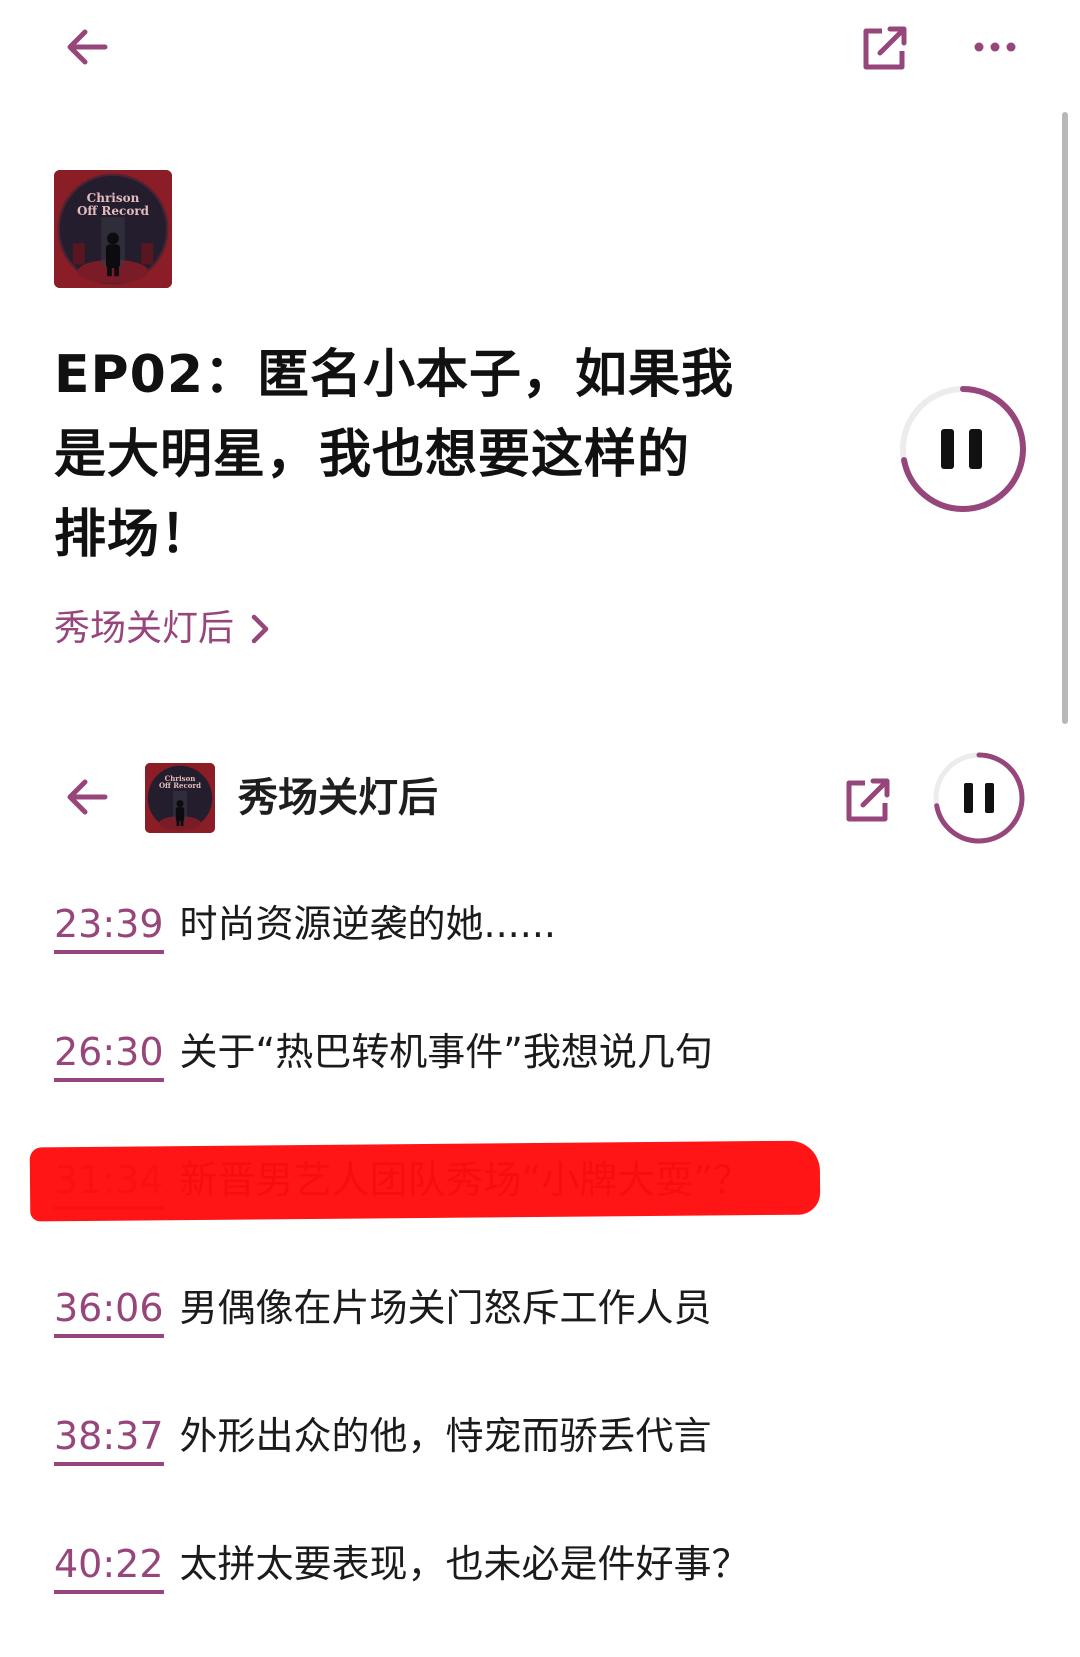 This screenshot has width=1080, height=1657. I want to click on more-button, so click(995, 47).